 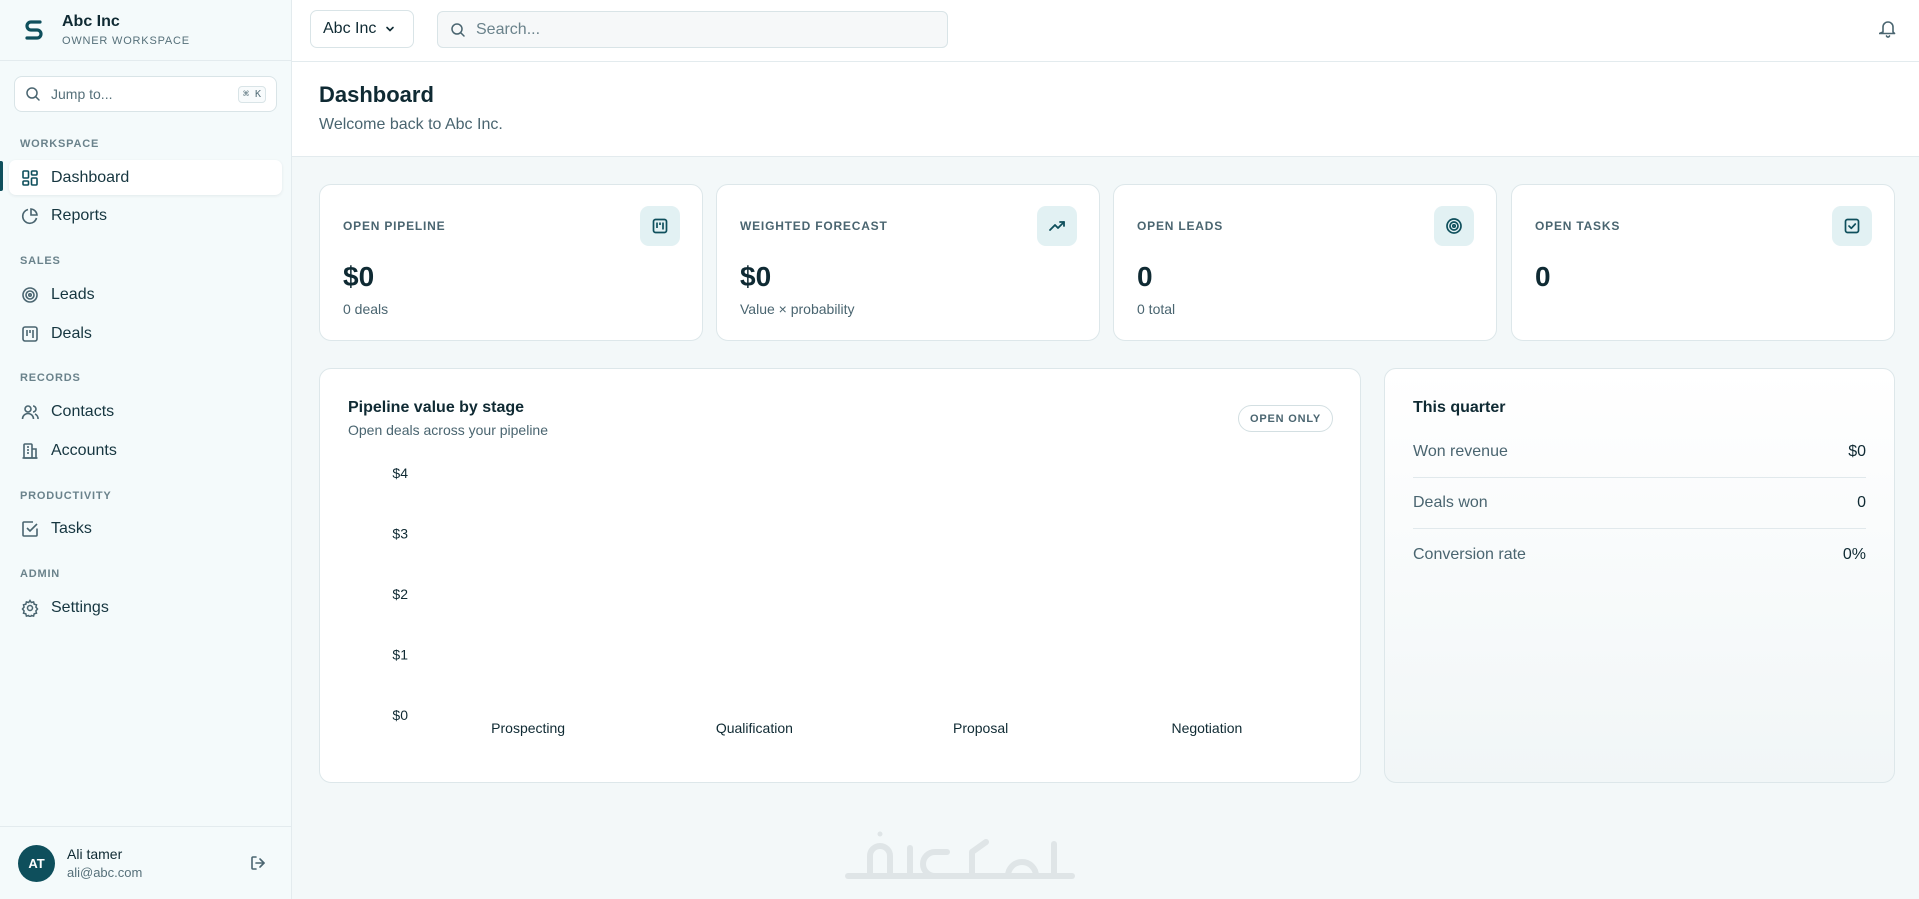 I want to click on sidebar-item-contacts: Contacts, so click(x=145, y=411).